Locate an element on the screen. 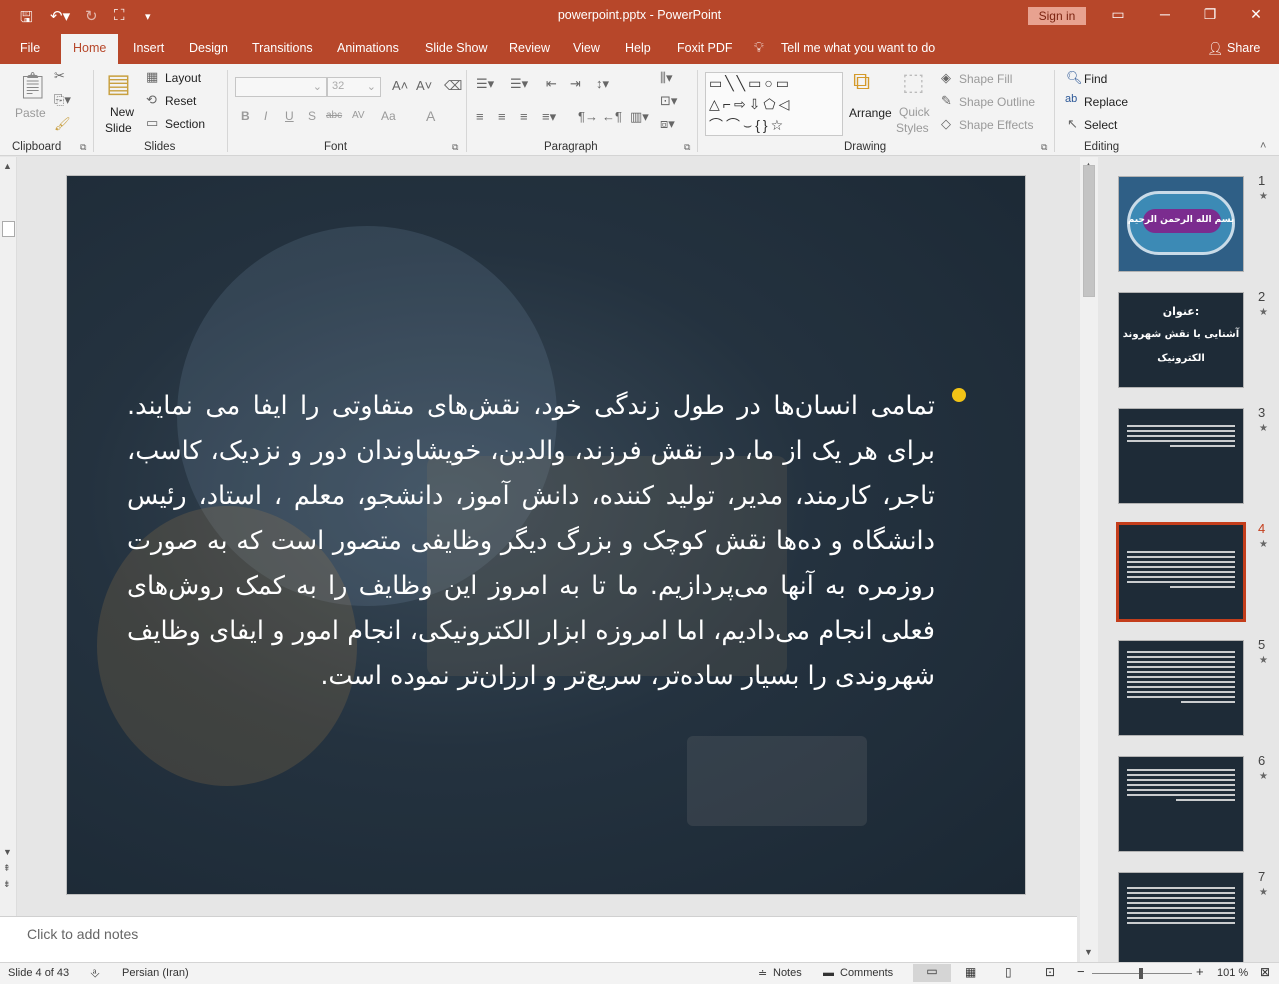  find-button: Find is located at coordinates (1095, 79).